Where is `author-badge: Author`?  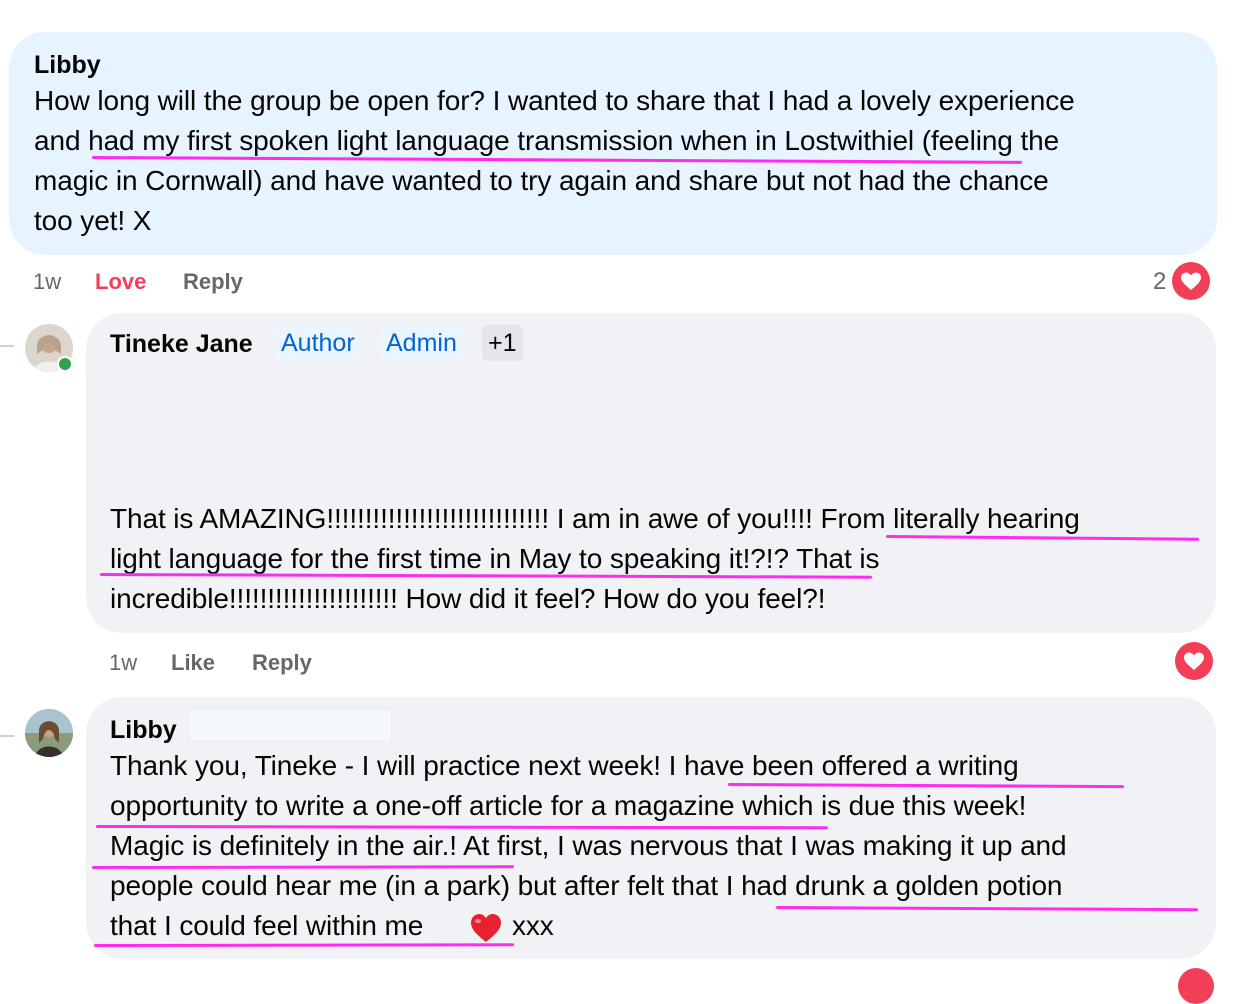
author-badge: Author is located at coordinates (318, 343).